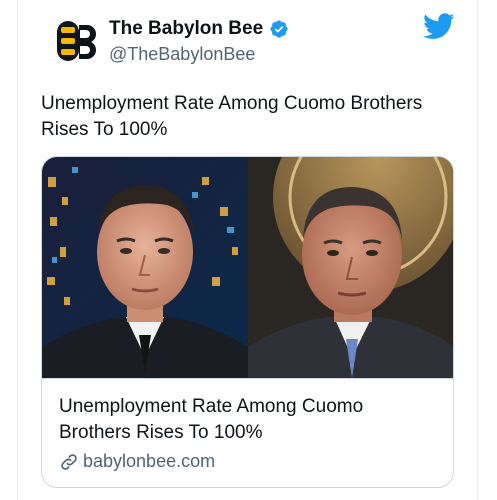  Describe the element at coordinates (439, 26) in the screenshot. I see `twitter-bird-icon` at that location.